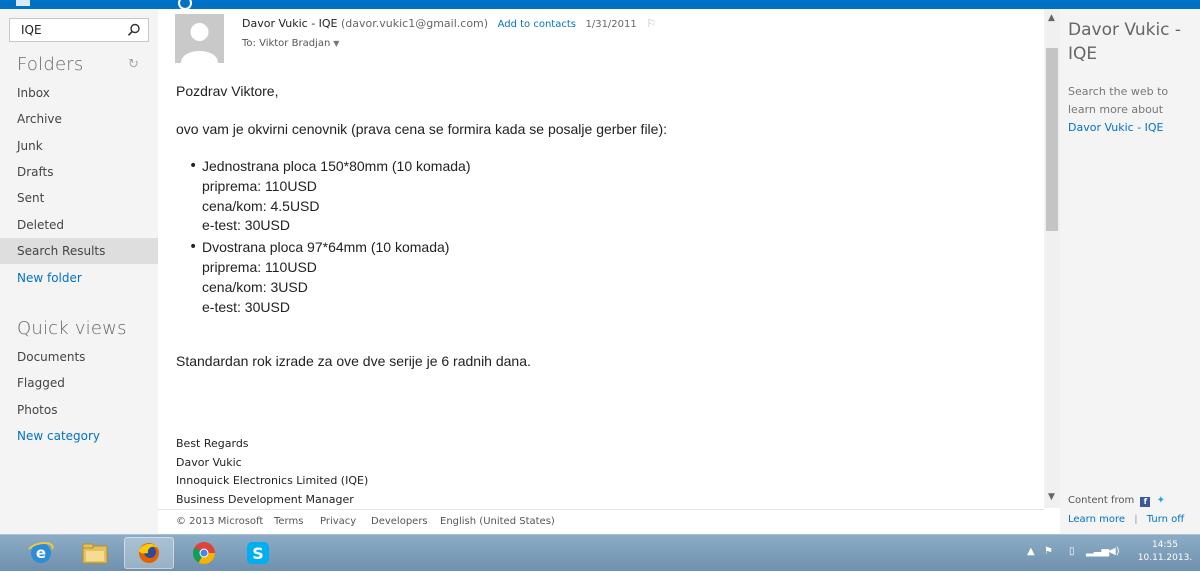 The width and height of the screenshot is (1200, 573). What do you see at coordinates (537, 24) in the screenshot?
I see `add-to-contacts-link: Add to contacts` at bounding box center [537, 24].